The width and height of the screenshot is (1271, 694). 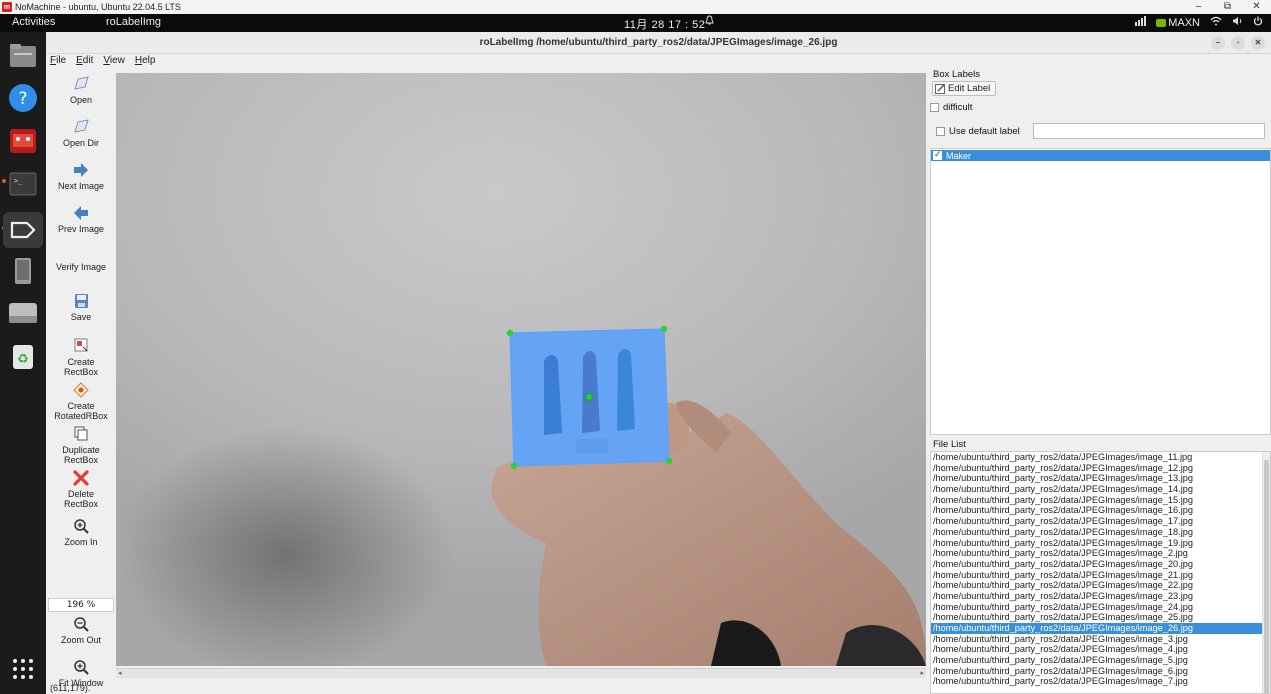 I want to click on edit-label-text: Edit Label, so click(x=969, y=88).